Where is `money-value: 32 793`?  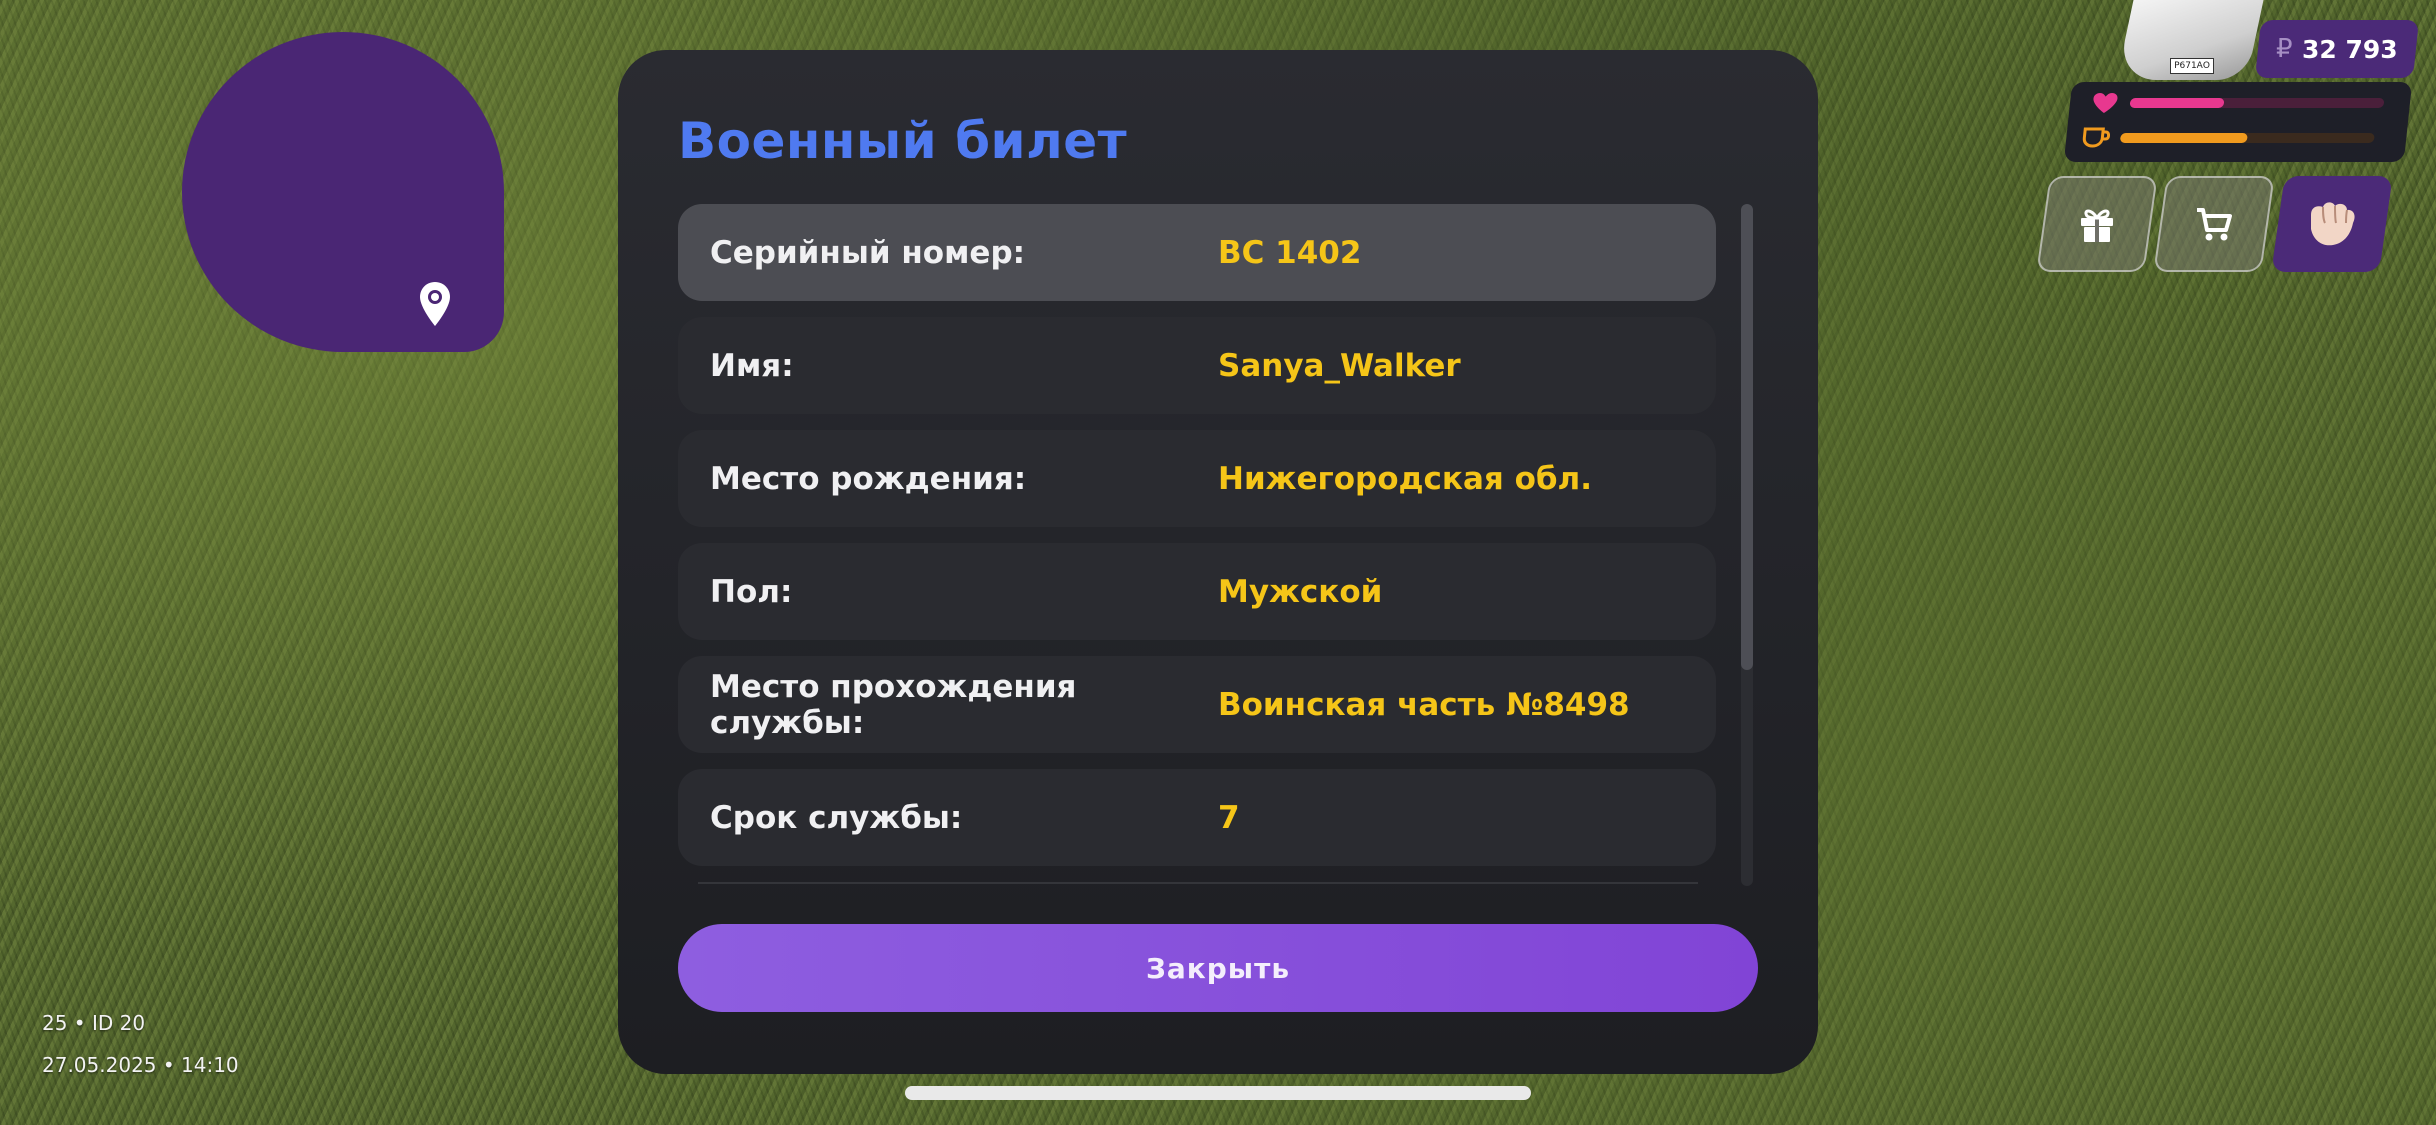
money-value: 32 793 is located at coordinates (2350, 49).